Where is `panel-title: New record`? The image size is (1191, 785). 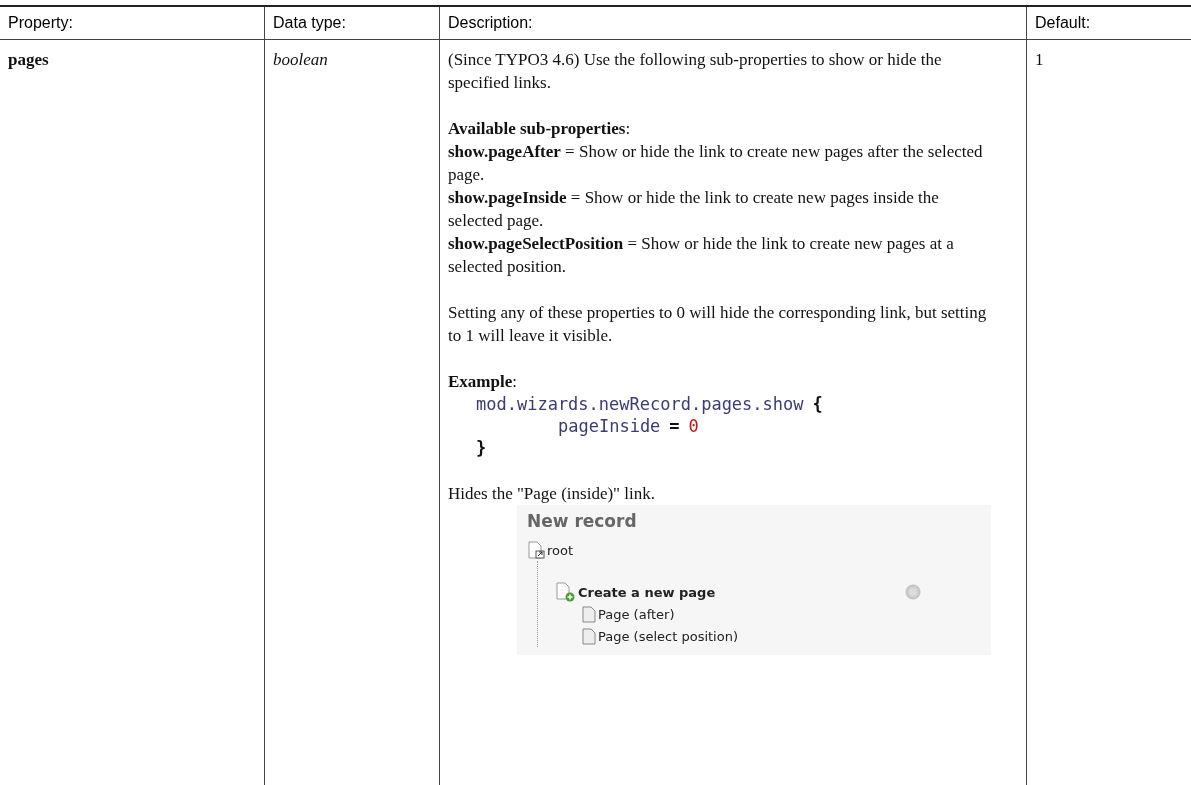 panel-title: New record is located at coordinates (582, 521).